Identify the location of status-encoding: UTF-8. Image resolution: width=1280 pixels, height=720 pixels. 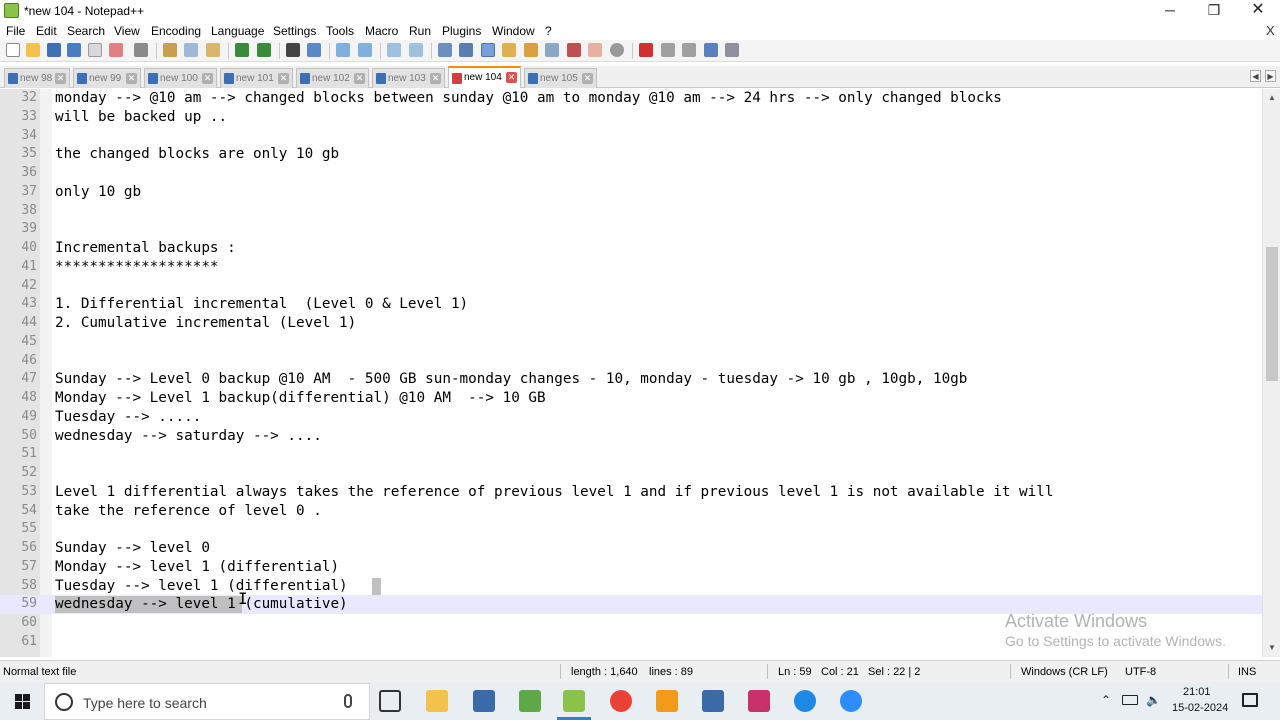
(1140, 672).